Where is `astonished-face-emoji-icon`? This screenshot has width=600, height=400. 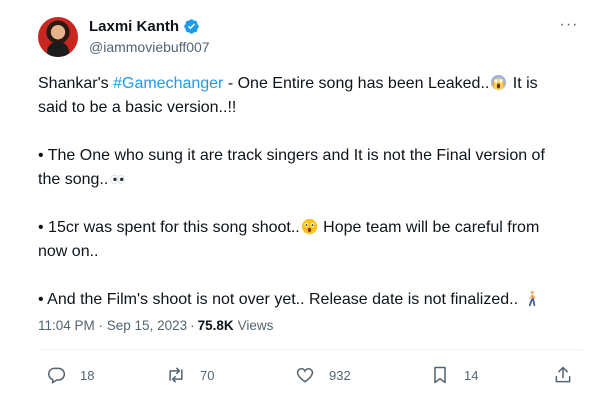
astonished-face-emoji-icon is located at coordinates (309, 226).